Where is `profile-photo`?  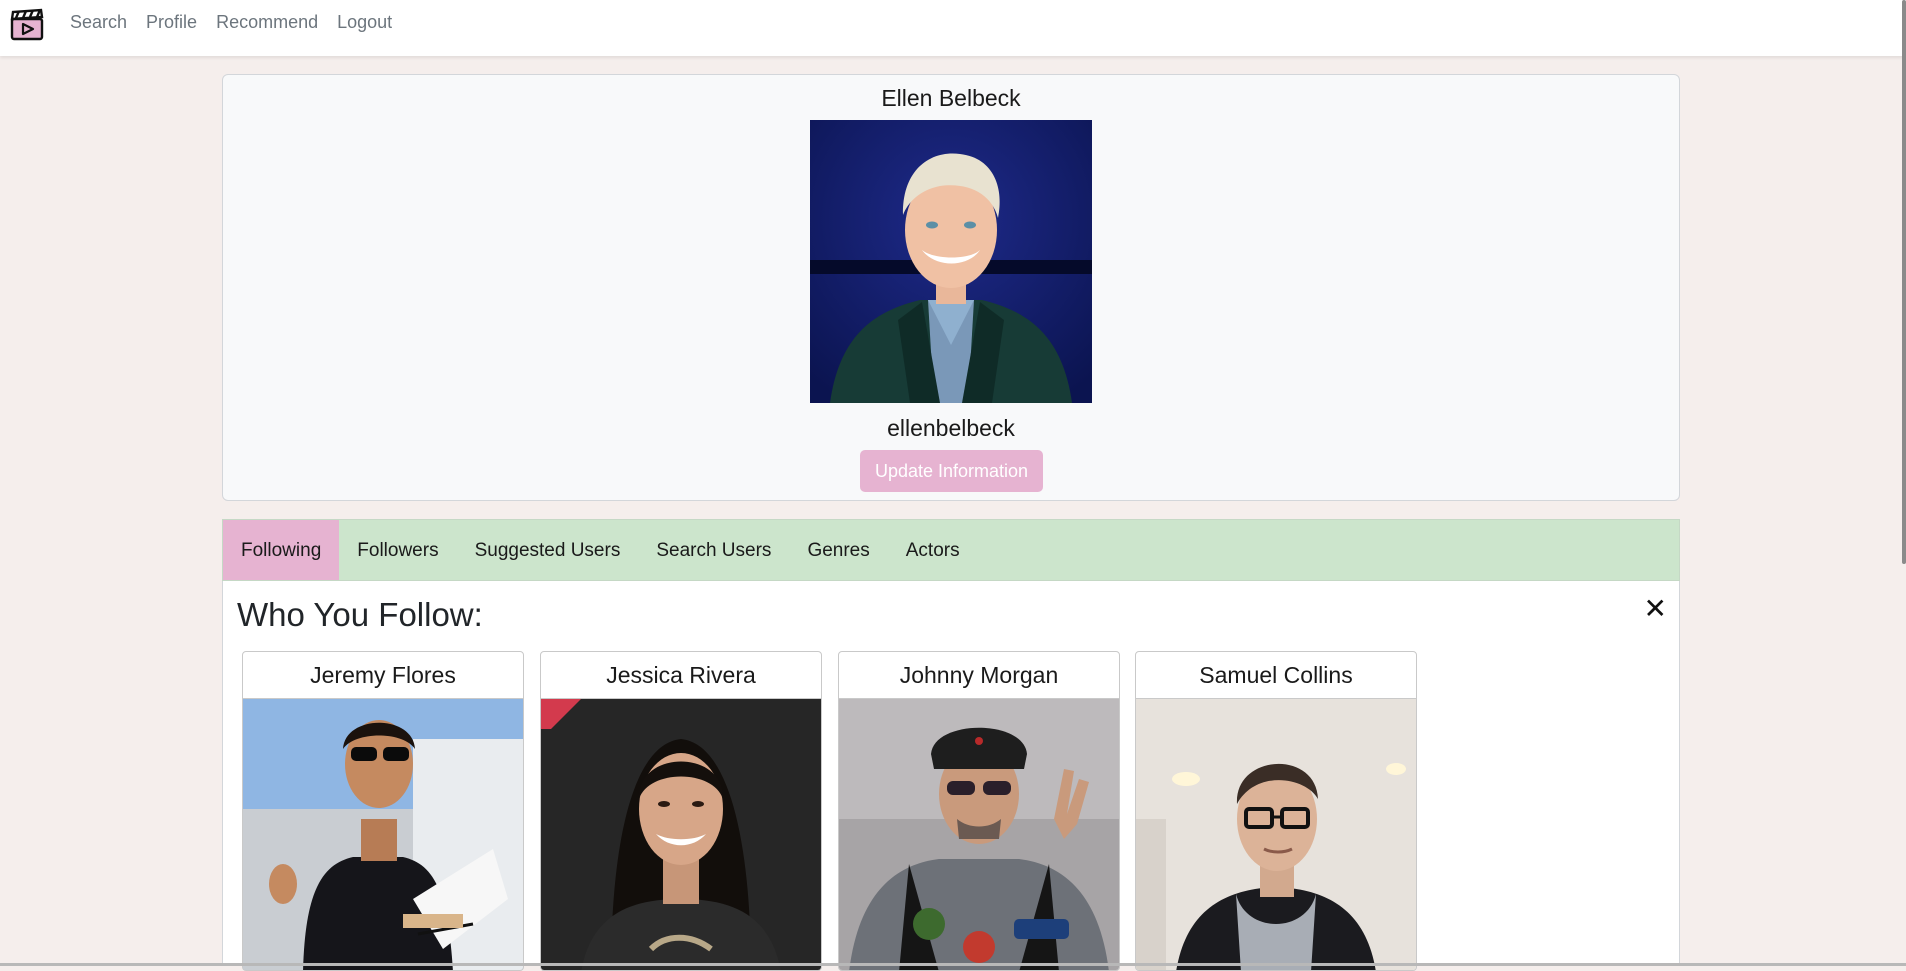
profile-photo is located at coordinates (951, 261).